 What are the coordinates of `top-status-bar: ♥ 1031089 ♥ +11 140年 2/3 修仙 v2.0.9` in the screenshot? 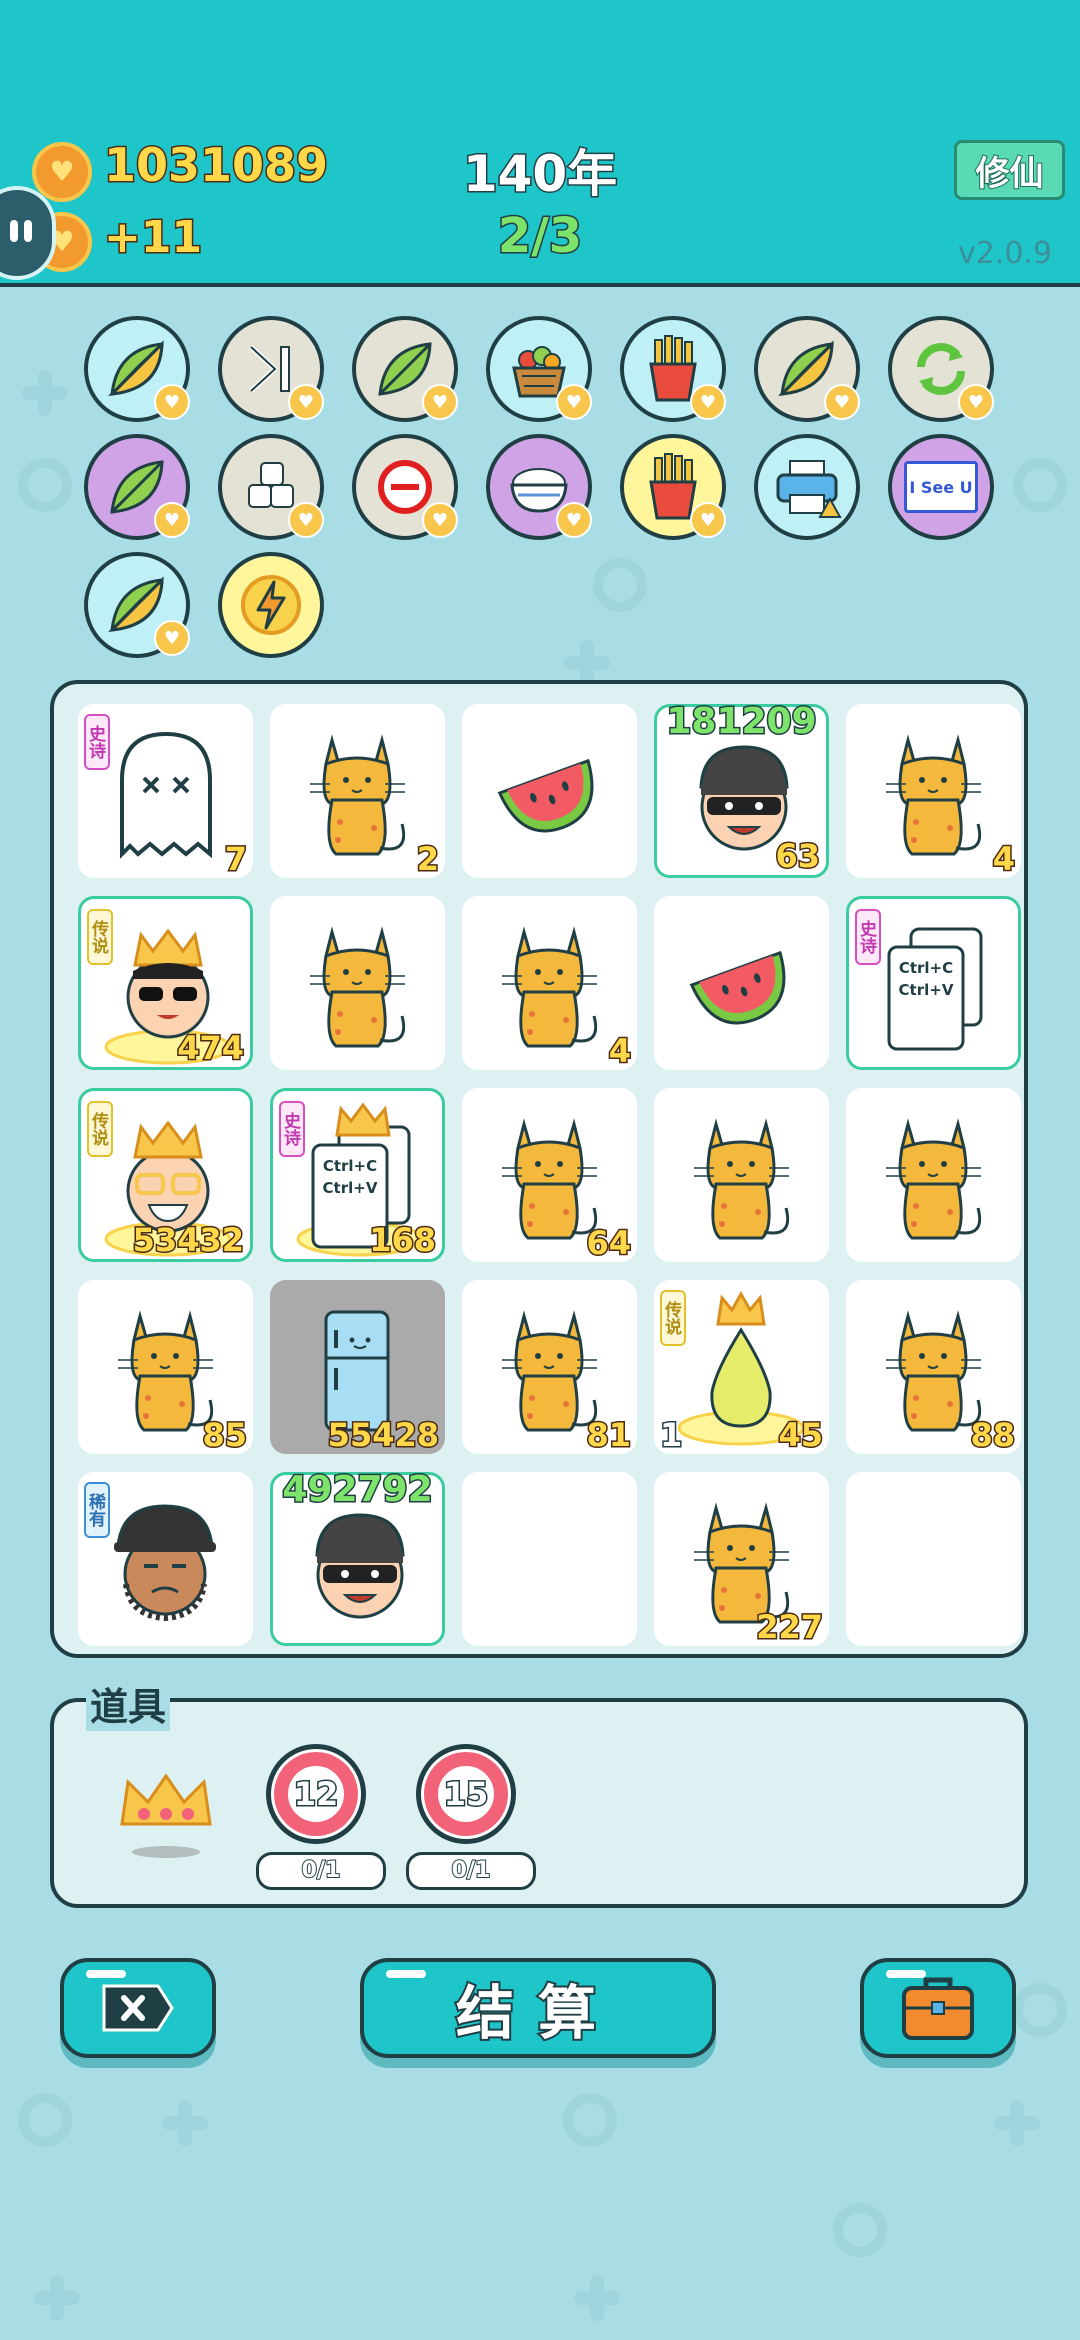 It's located at (540, 143).